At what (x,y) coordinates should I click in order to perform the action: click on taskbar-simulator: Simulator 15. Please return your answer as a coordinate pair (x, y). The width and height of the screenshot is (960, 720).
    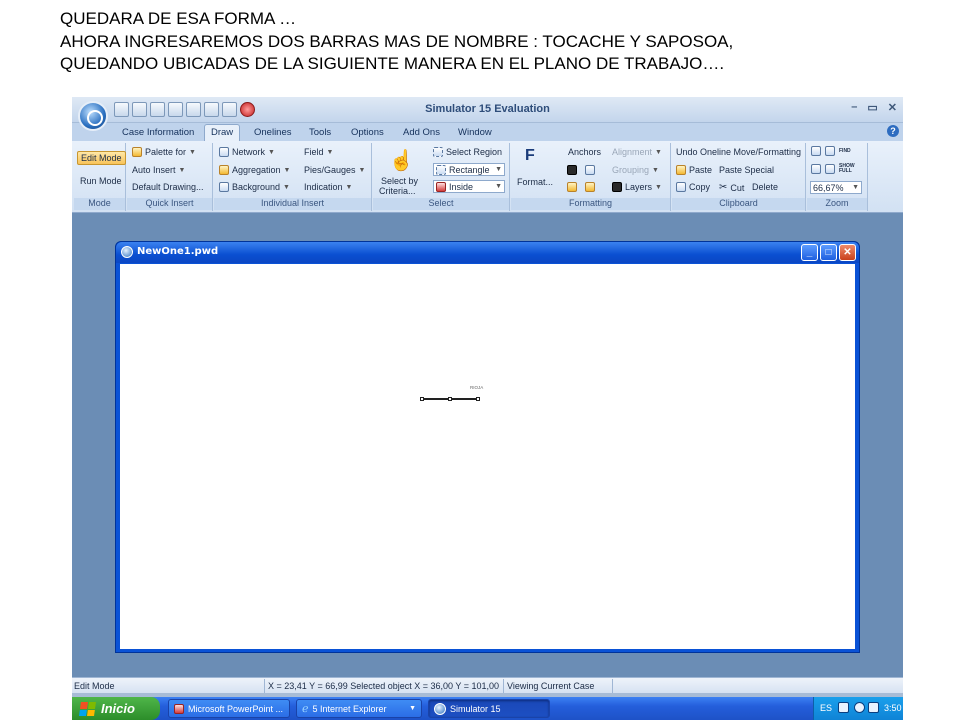
    Looking at the image, I should click on (489, 708).